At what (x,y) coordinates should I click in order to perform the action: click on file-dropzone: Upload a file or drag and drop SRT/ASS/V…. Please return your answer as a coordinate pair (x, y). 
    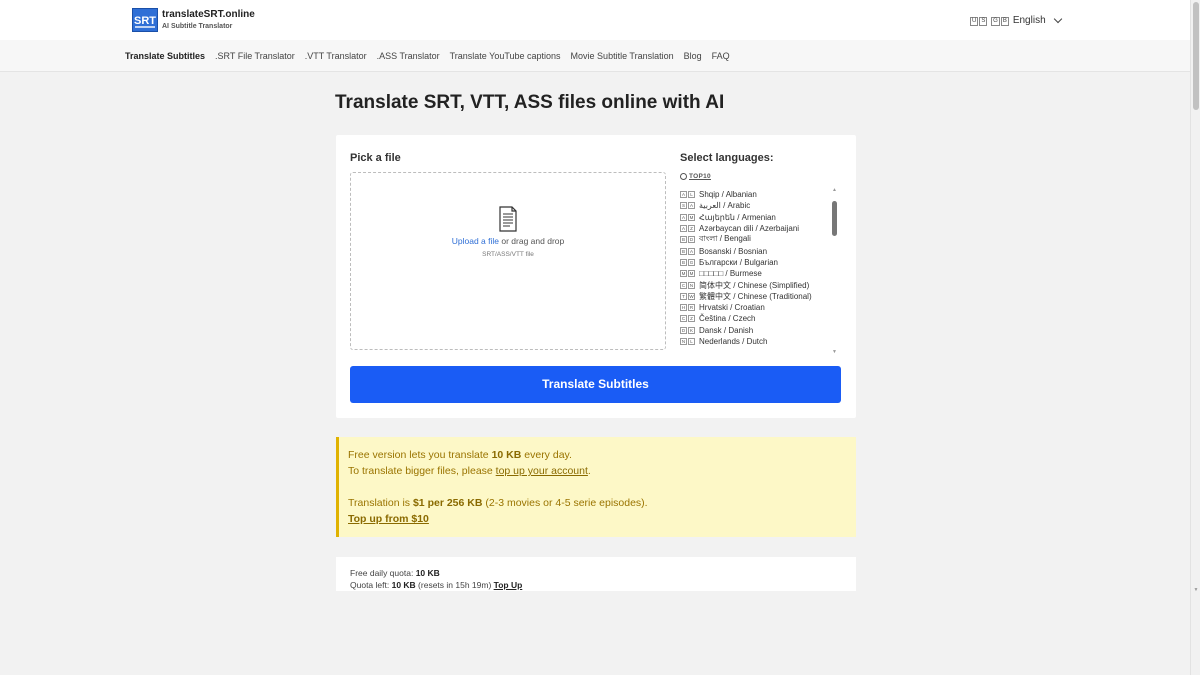
    Looking at the image, I should click on (508, 261).